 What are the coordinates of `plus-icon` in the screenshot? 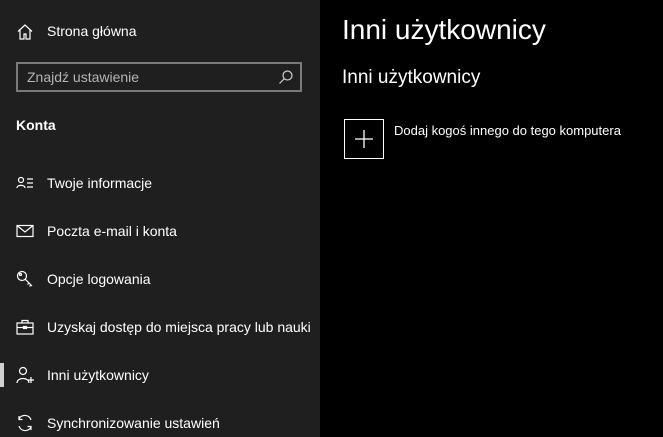 It's located at (364, 139).